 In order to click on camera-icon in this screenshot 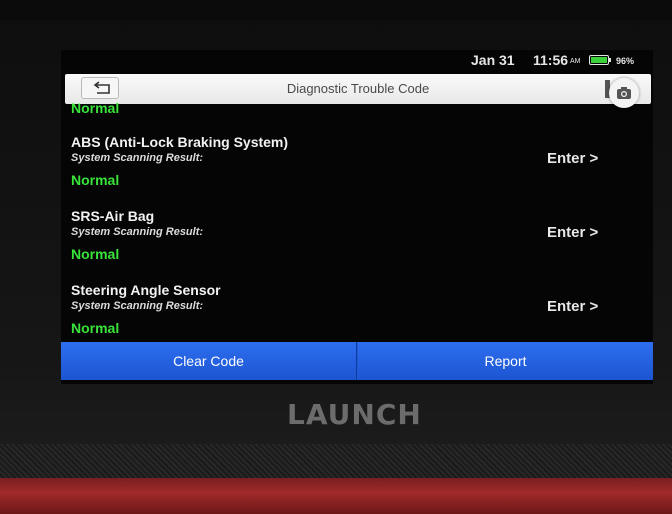, I will do `click(624, 93)`.